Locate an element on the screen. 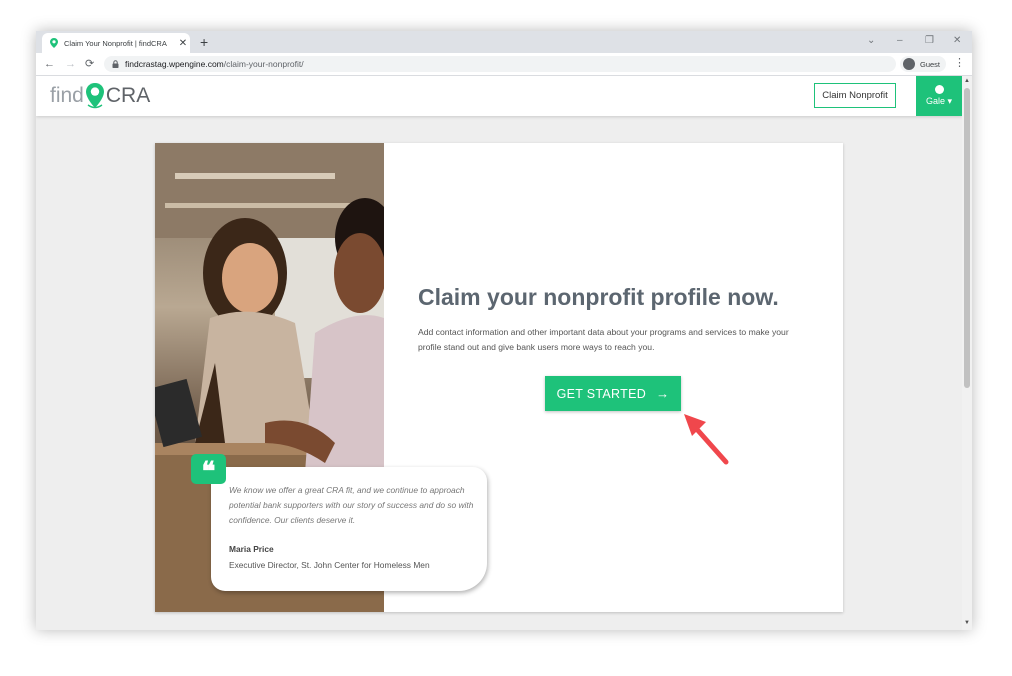  minimize-button: – is located at coordinates (900, 41).